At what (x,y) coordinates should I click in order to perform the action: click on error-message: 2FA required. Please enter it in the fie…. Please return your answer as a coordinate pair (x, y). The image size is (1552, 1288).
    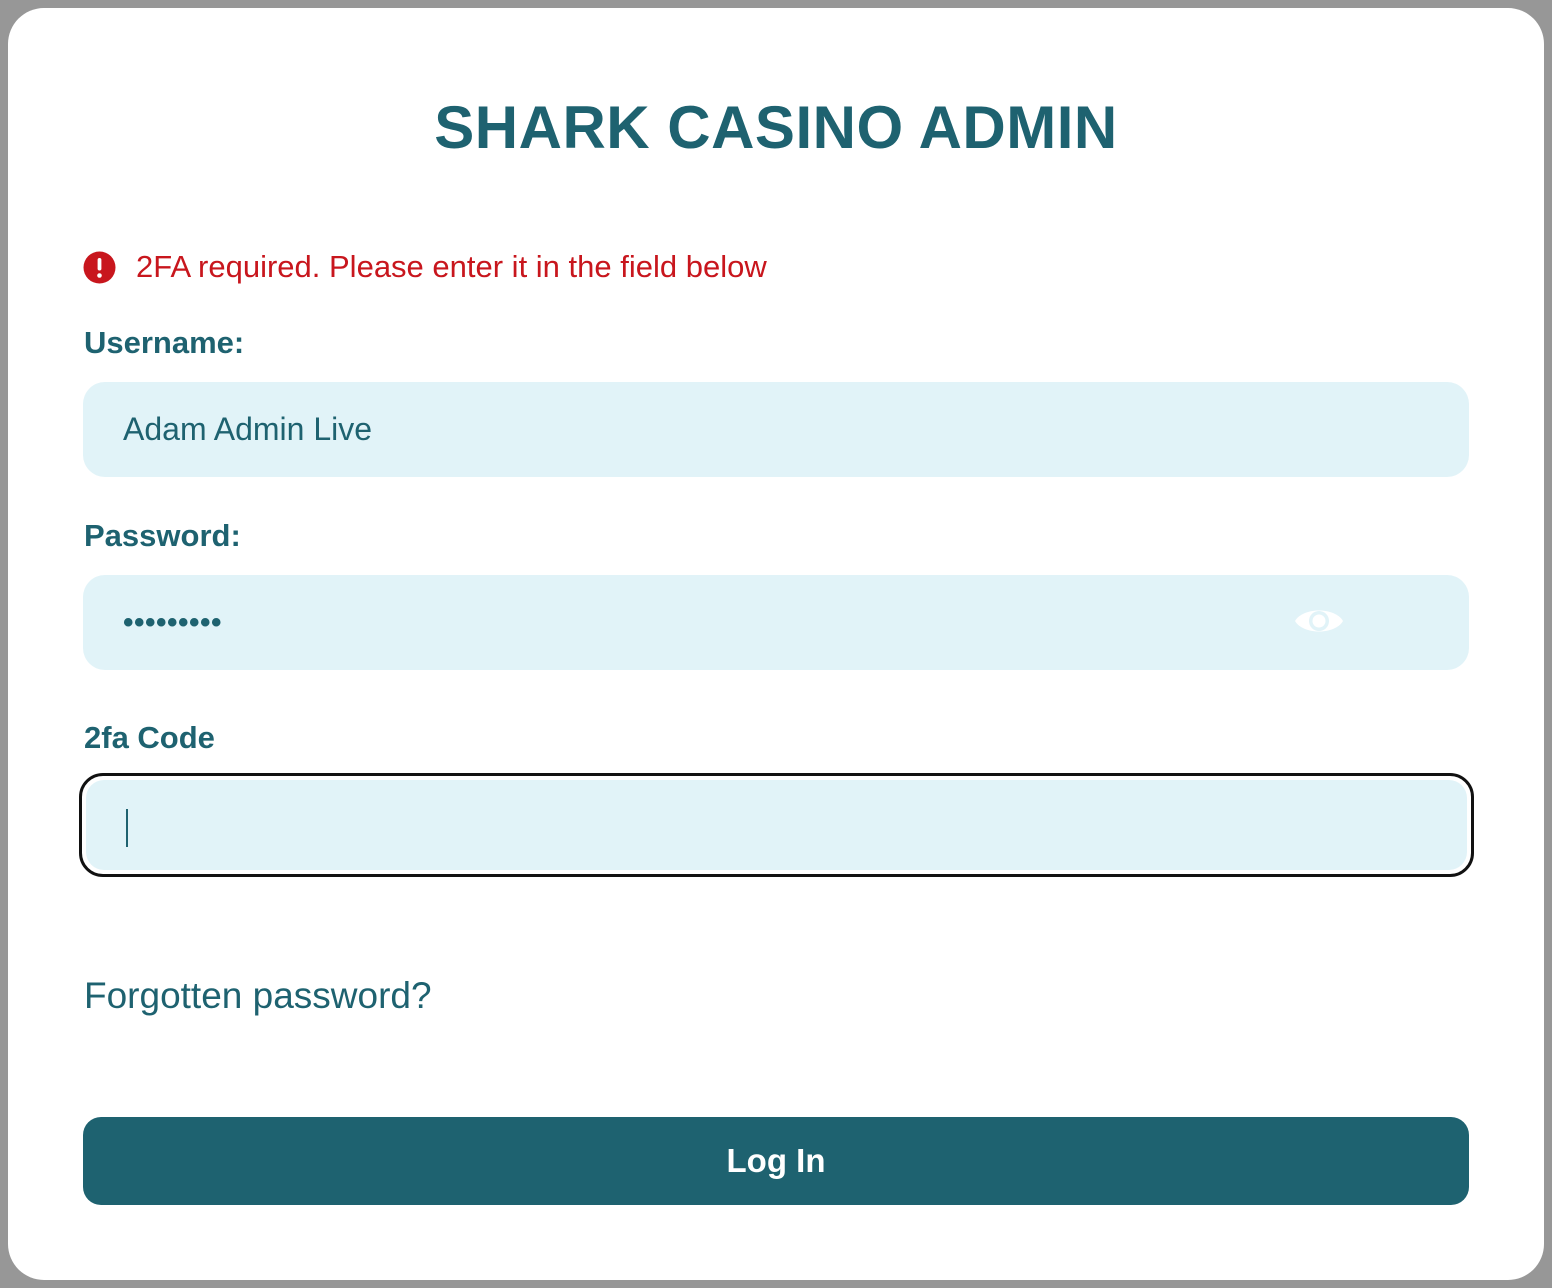
    Looking at the image, I should click on (451, 266).